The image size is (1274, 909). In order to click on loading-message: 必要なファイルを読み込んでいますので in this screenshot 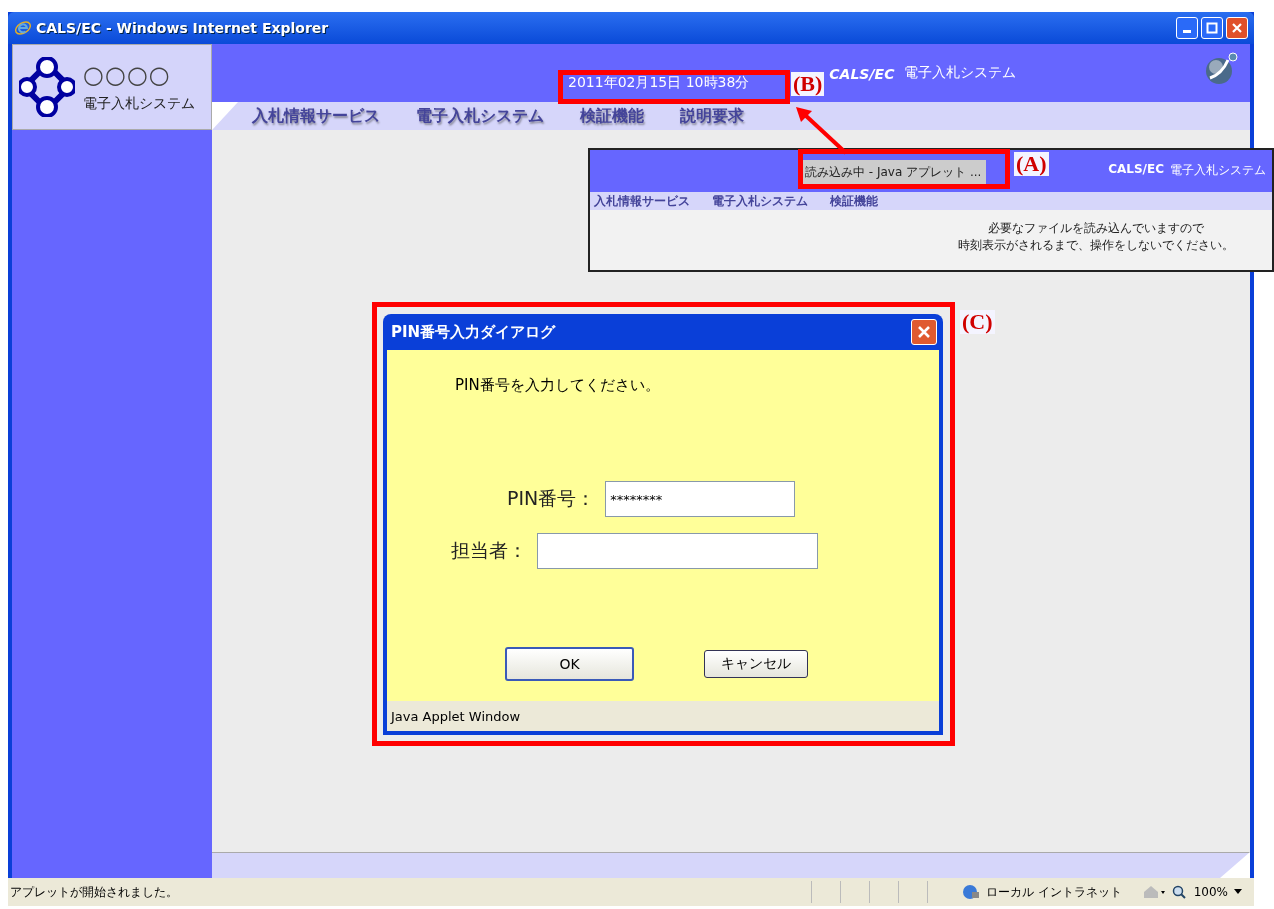, I will do `click(1096, 228)`.